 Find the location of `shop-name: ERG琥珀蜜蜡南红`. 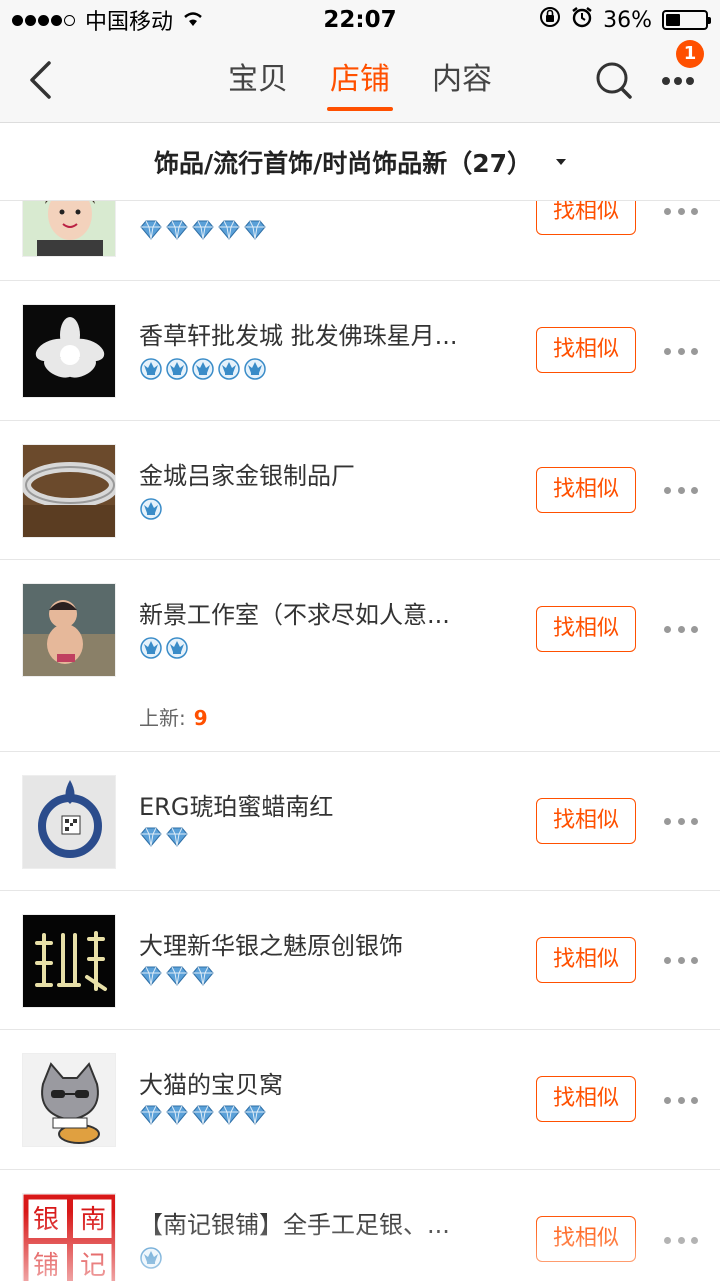

shop-name: ERG琥珀蜜蜡南红 is located at coordinates (319, 804).